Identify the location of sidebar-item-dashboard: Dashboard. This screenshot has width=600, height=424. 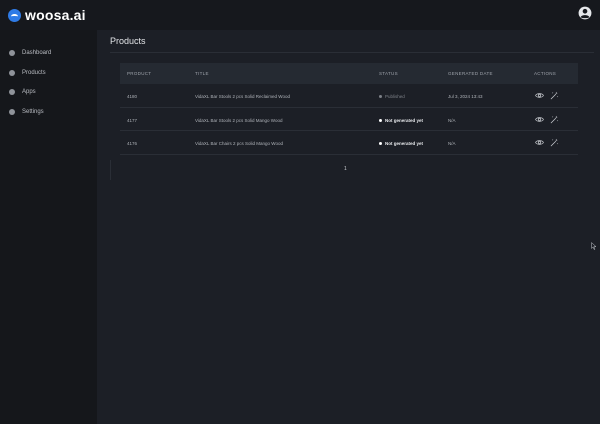
(30, 53).